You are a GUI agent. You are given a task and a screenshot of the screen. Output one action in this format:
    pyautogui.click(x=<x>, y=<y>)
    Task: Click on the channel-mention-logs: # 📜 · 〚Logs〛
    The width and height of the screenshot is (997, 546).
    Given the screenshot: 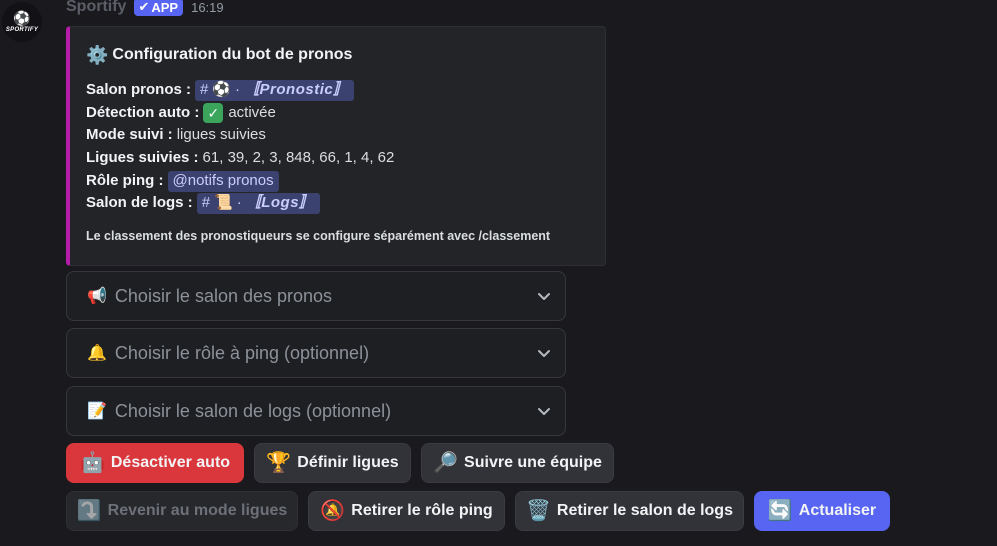 What is the action you would take?
    pyautogui.click(x=258, y=204)
    